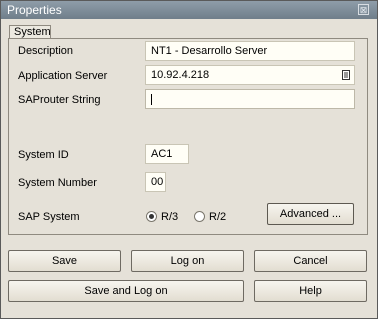 The image size is (378, 319). I want to click on cancel-button-label: Cancel, so click(310, 261).